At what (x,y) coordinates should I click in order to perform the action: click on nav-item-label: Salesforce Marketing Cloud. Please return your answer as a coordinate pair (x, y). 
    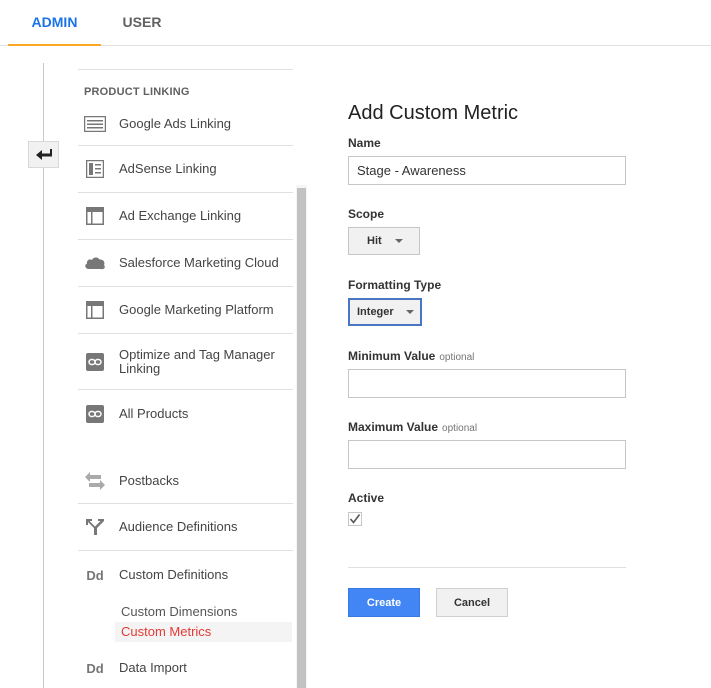
    Looking at the image, I should click on (199, 262).